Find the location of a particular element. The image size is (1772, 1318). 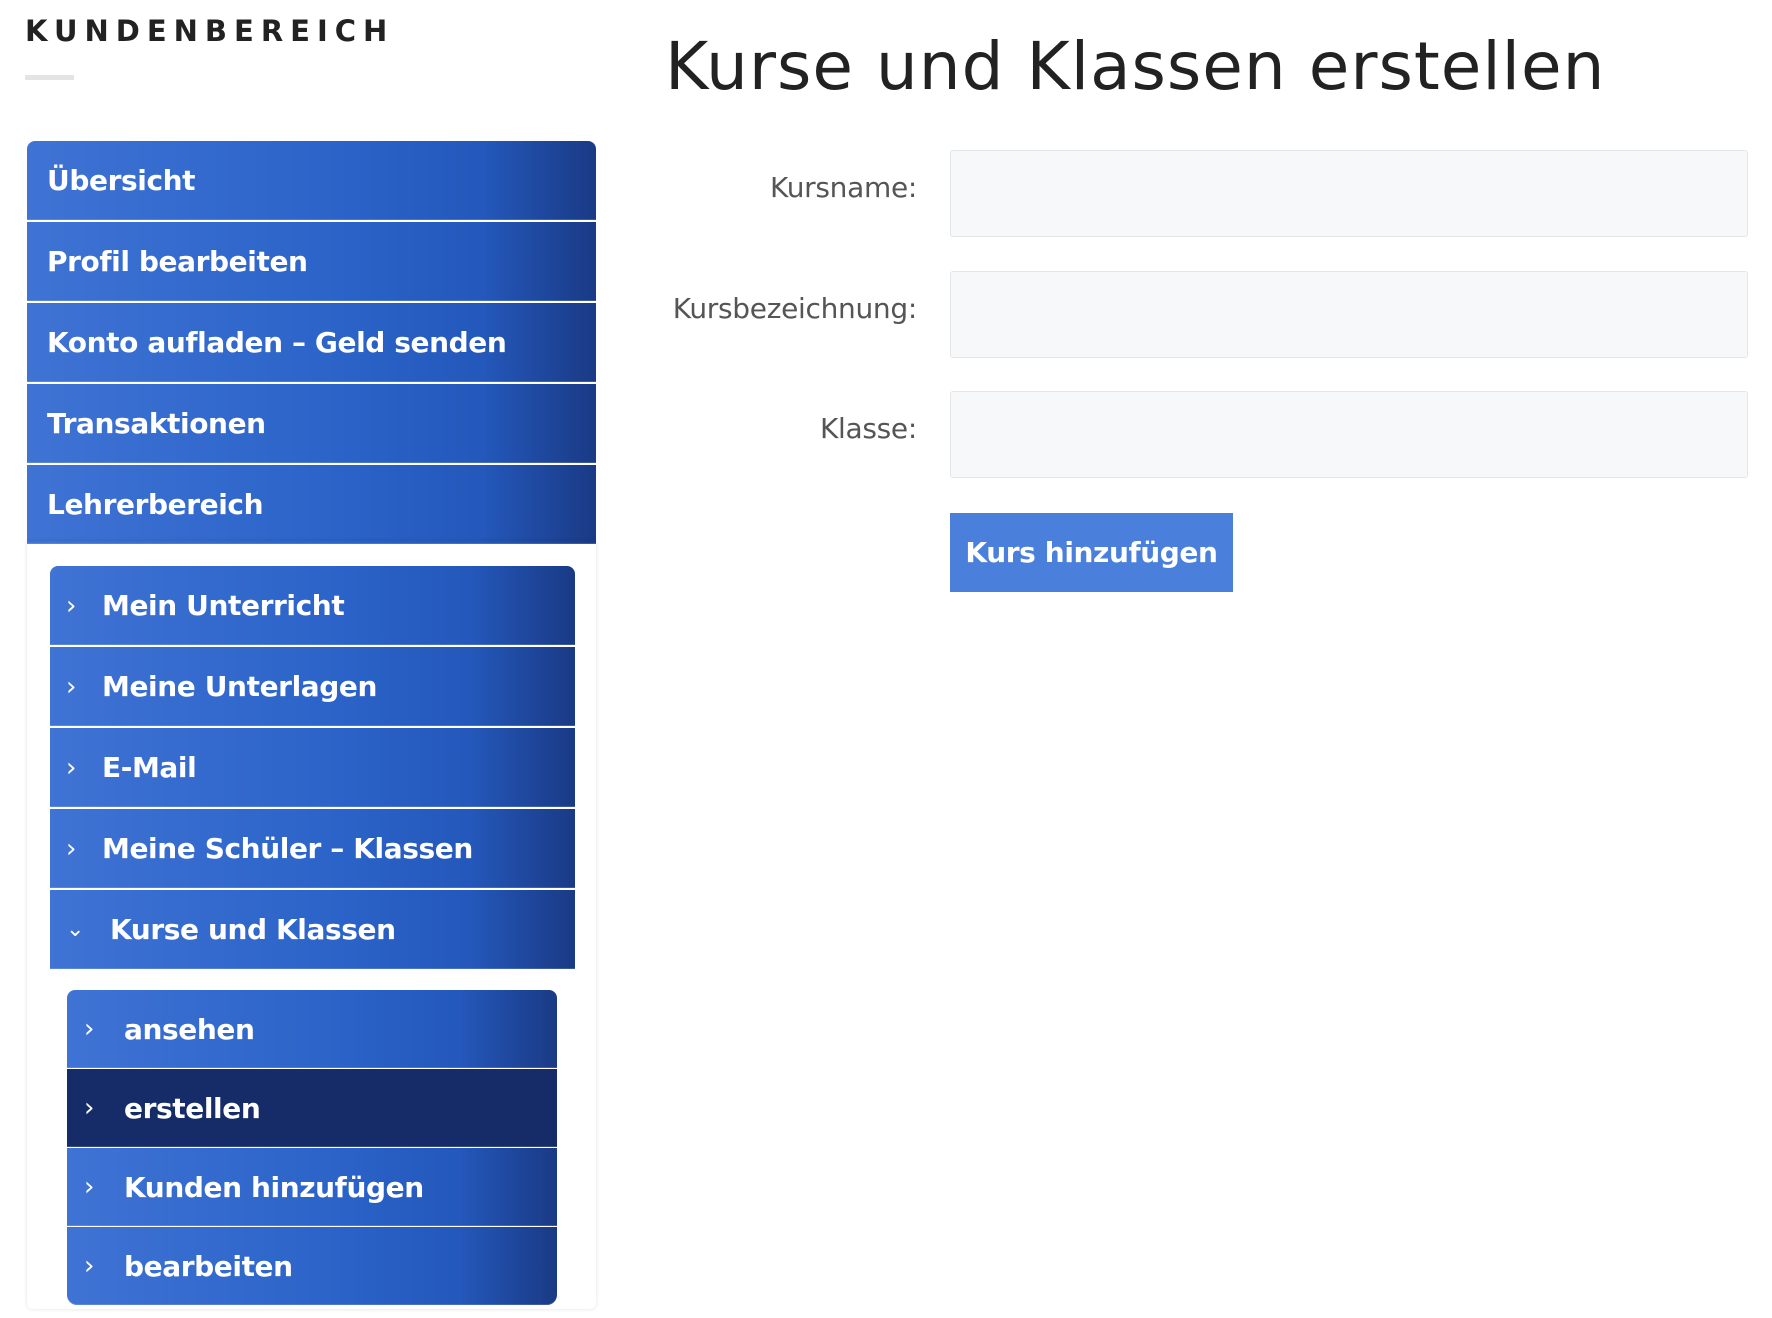

submenu-item-label: E-Mail is located at coordinates (149, 767).